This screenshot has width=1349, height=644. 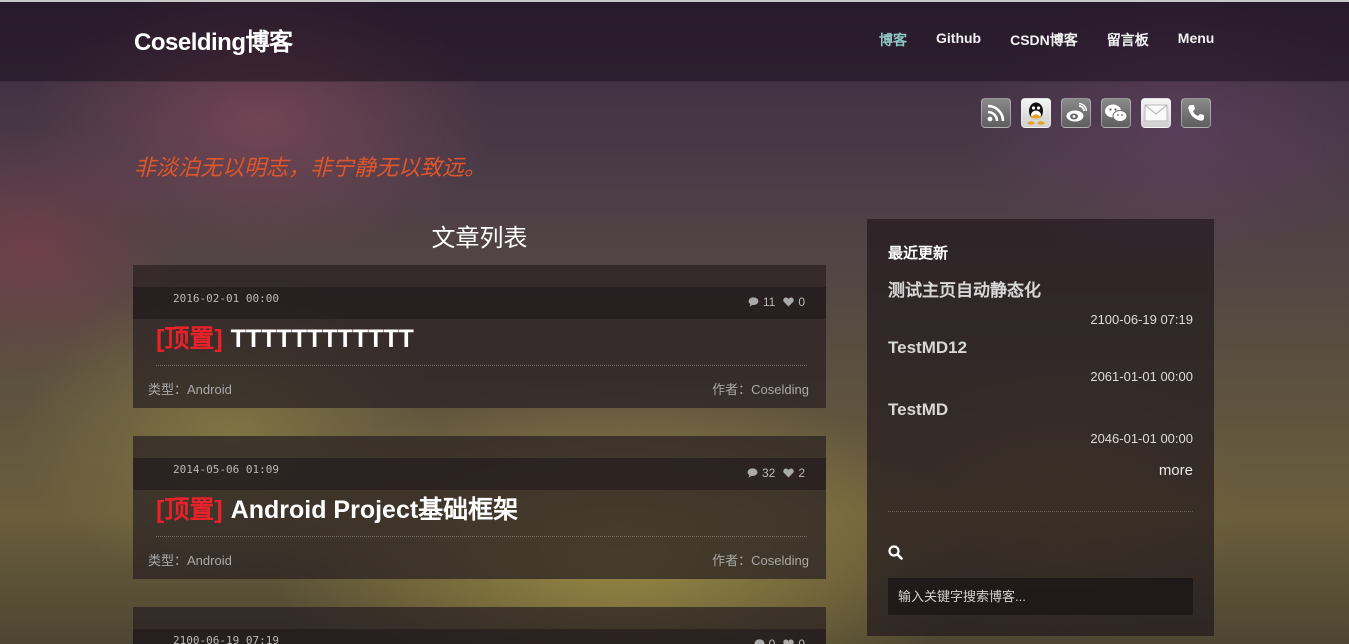 I want to click on comment-count-value: 11, so click(x=769, y=302).